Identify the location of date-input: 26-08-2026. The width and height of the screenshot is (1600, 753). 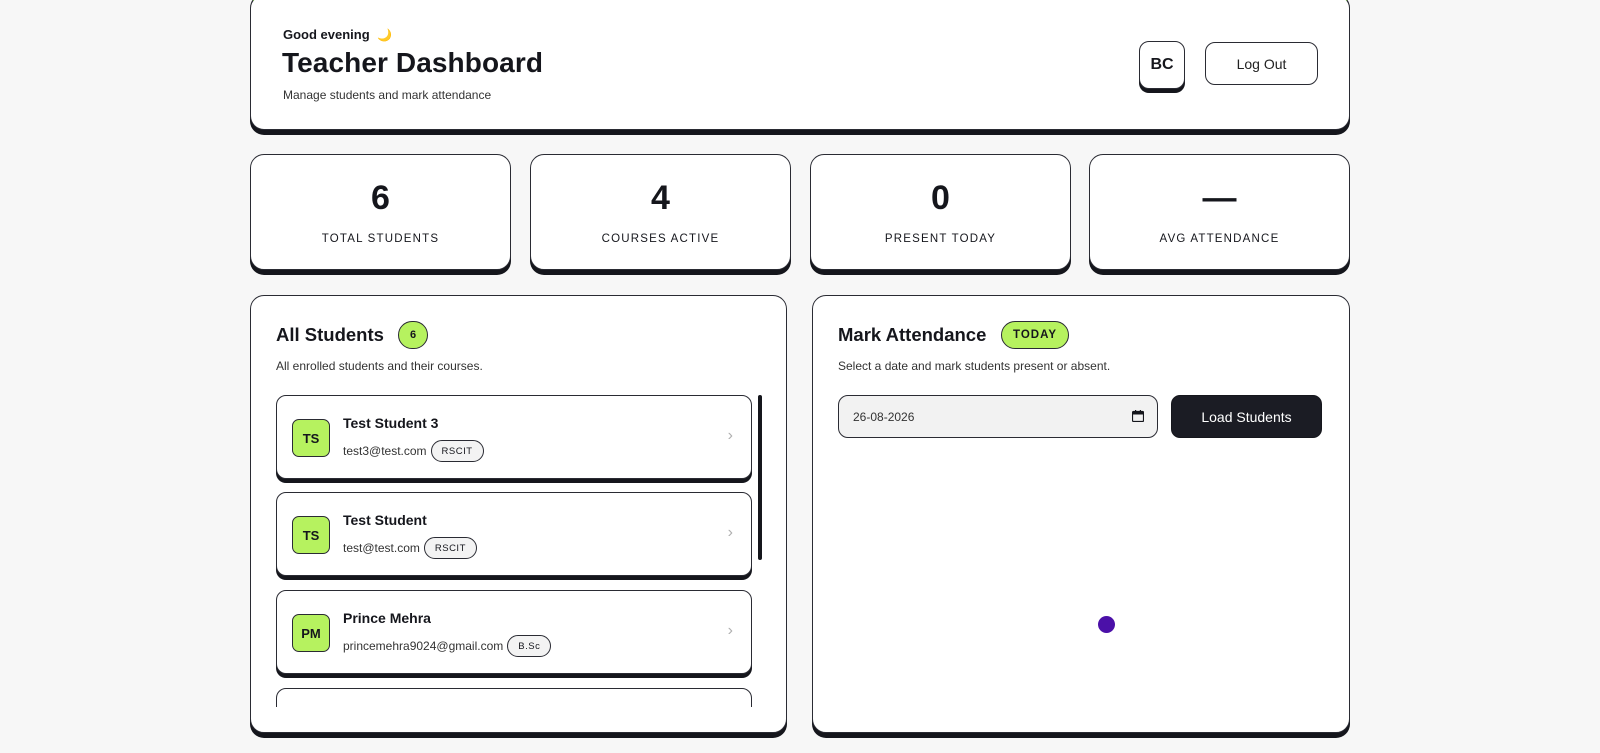
(998, 416).